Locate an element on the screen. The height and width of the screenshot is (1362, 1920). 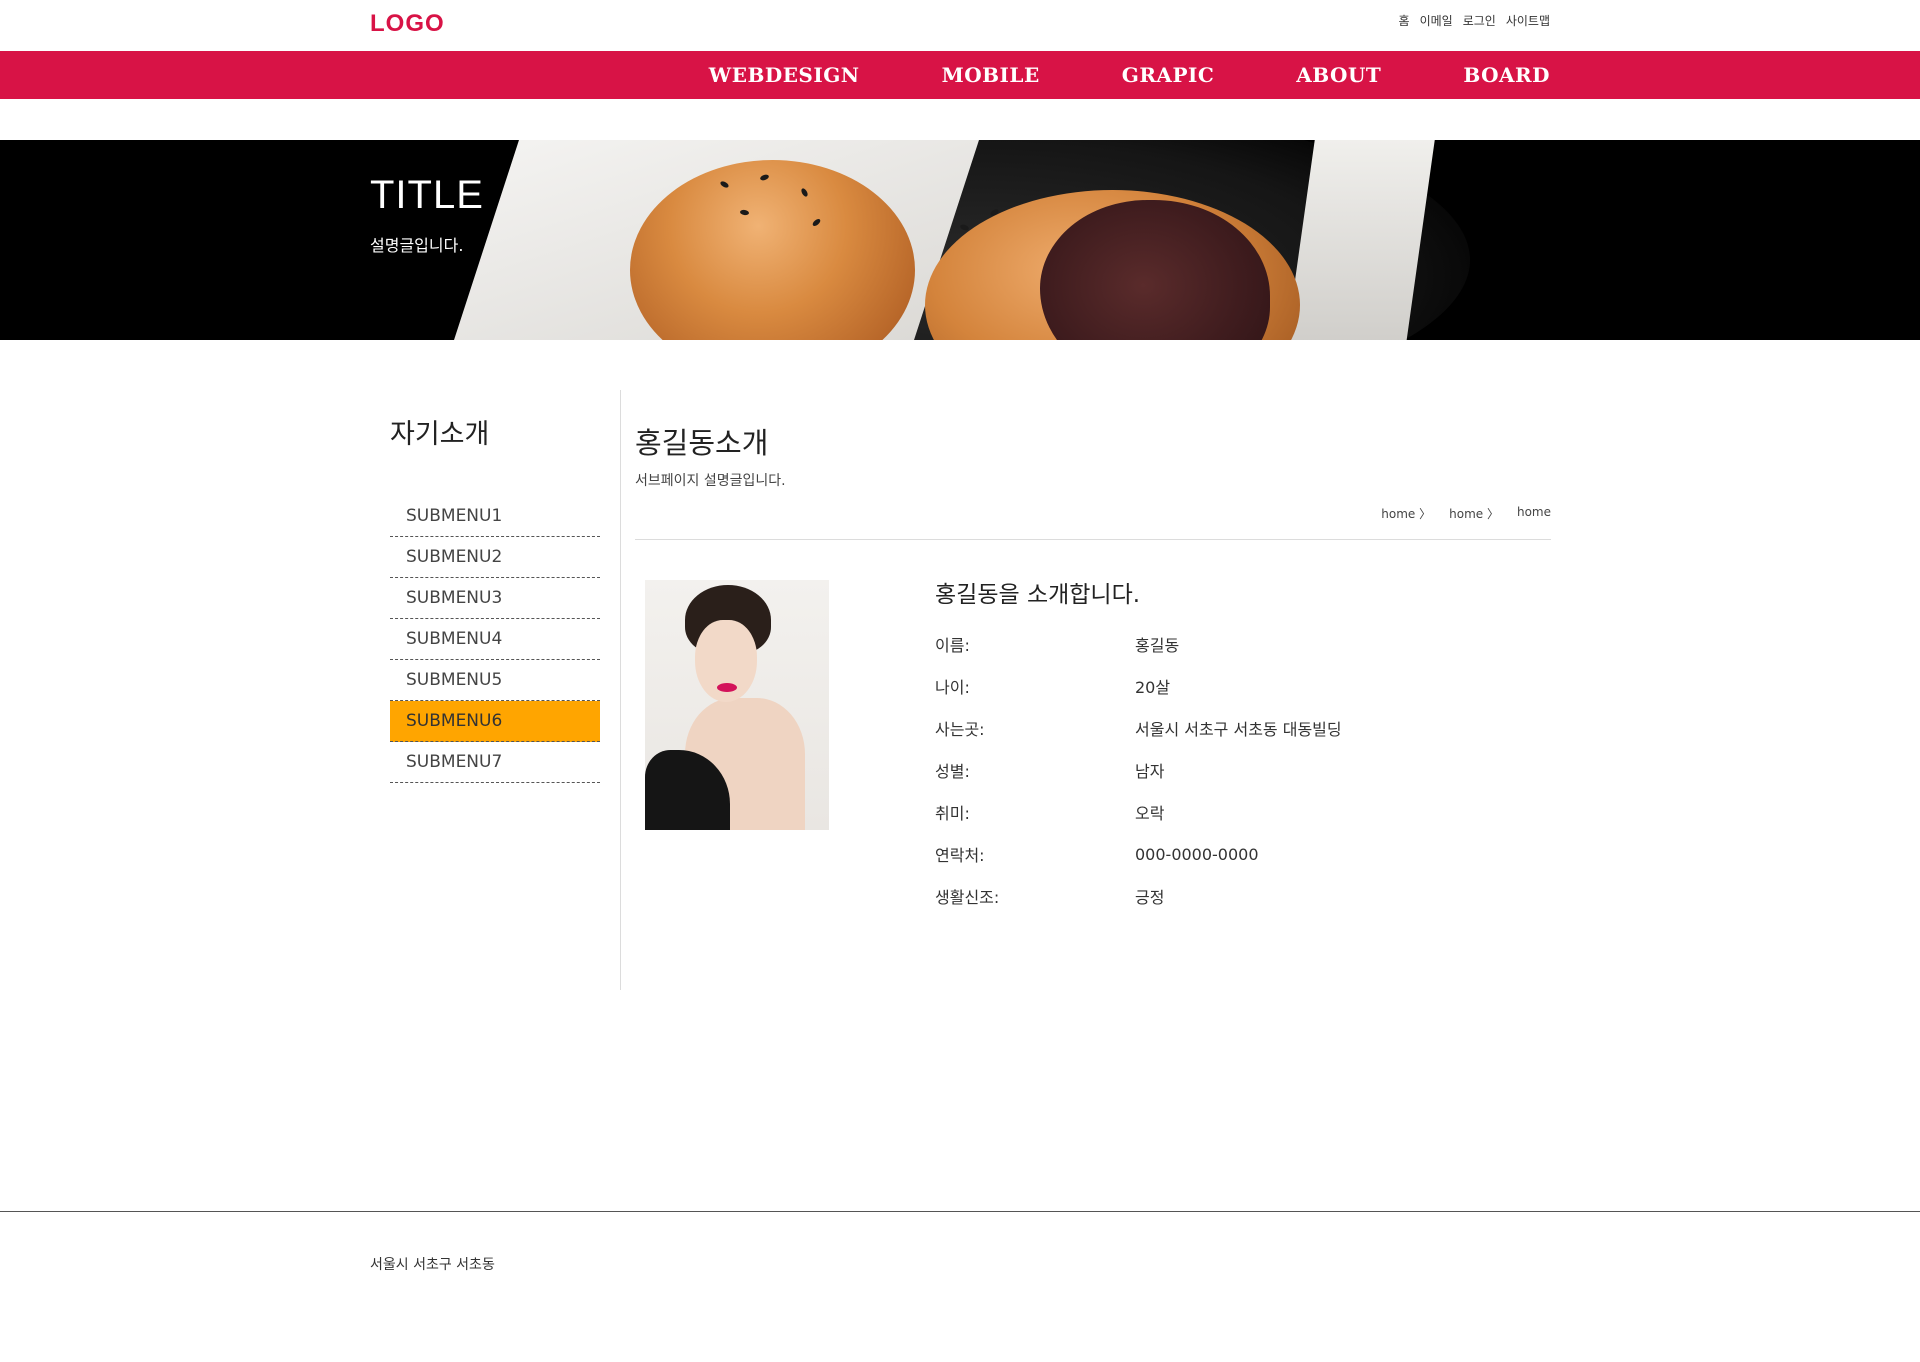
main-nav: WEBDESIGN MOBILE GRAPIC ABOUT BOARD is located at coordinates (960, 75).